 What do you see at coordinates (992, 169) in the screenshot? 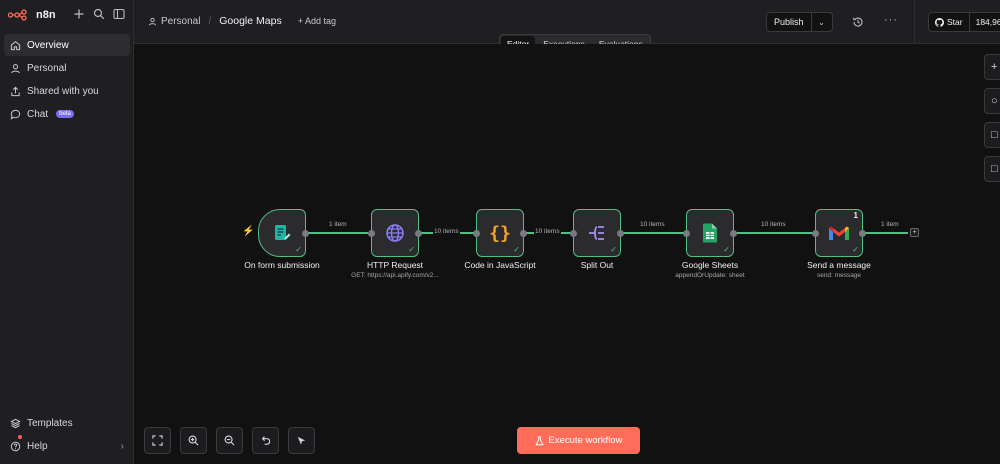
I see `ai-assistant-button: □` at bounding box center [992, 169].